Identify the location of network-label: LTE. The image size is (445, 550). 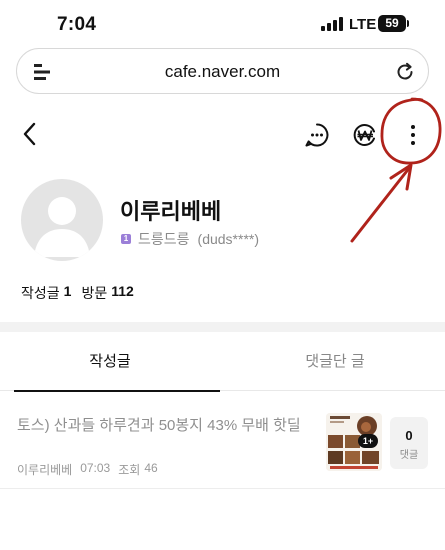
(363, 24).